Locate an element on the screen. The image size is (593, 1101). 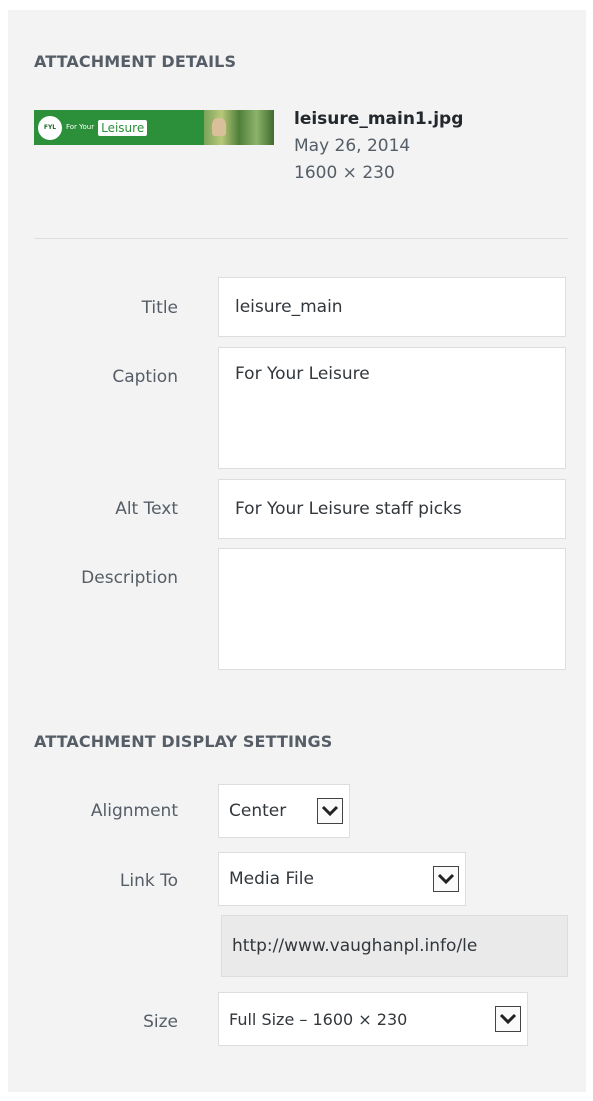
size-label: Size is located at coordinates (160, 1022).